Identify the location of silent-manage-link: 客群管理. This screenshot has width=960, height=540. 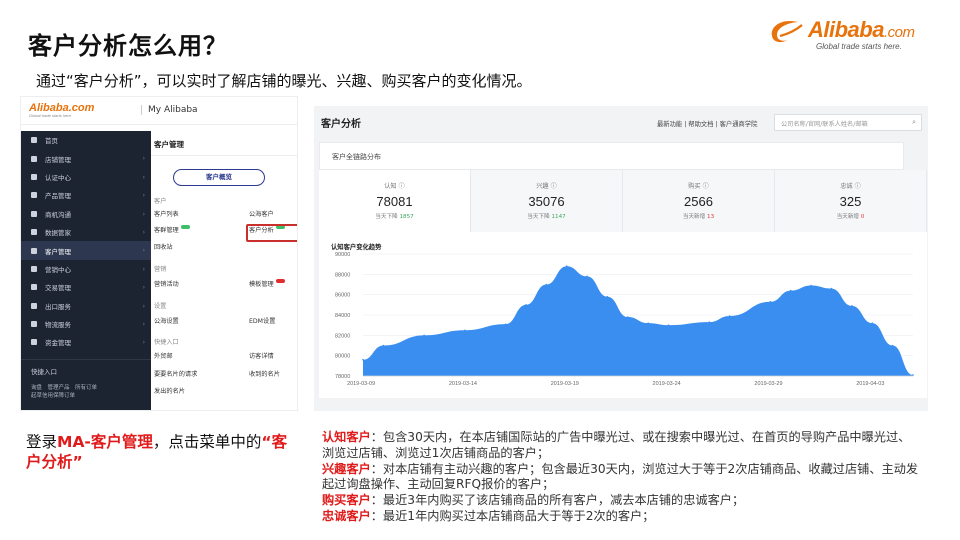
(172, 229).